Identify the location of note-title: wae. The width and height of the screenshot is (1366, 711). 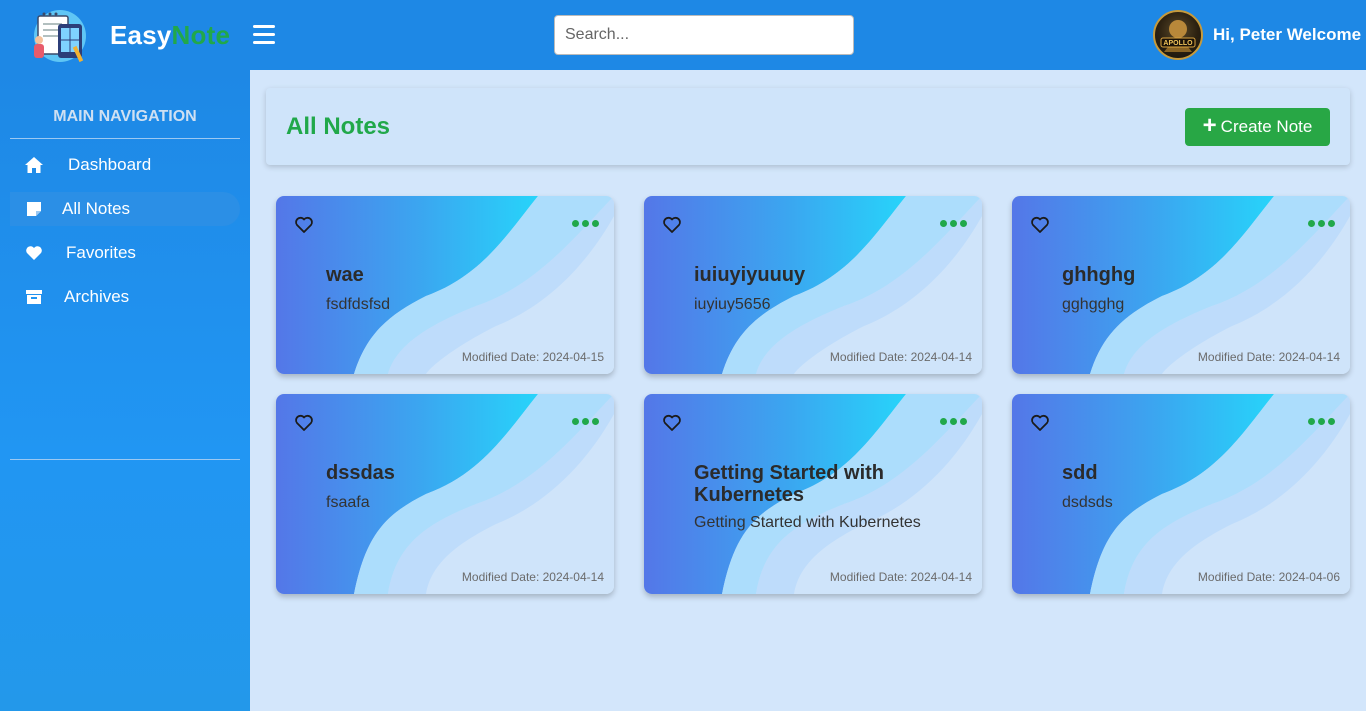
(345, 275).